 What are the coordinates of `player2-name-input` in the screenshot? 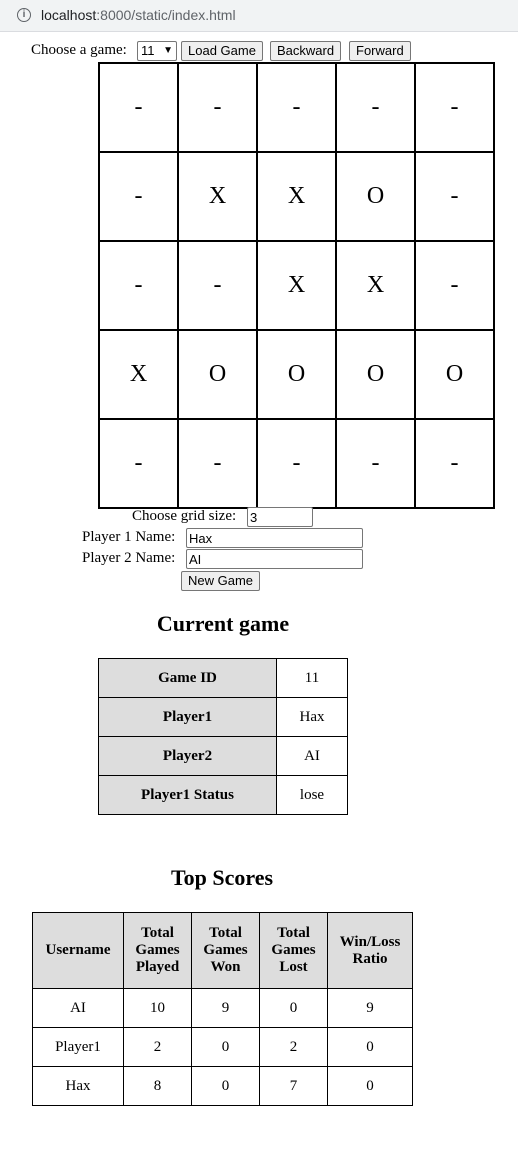 It's located at (274, 559).